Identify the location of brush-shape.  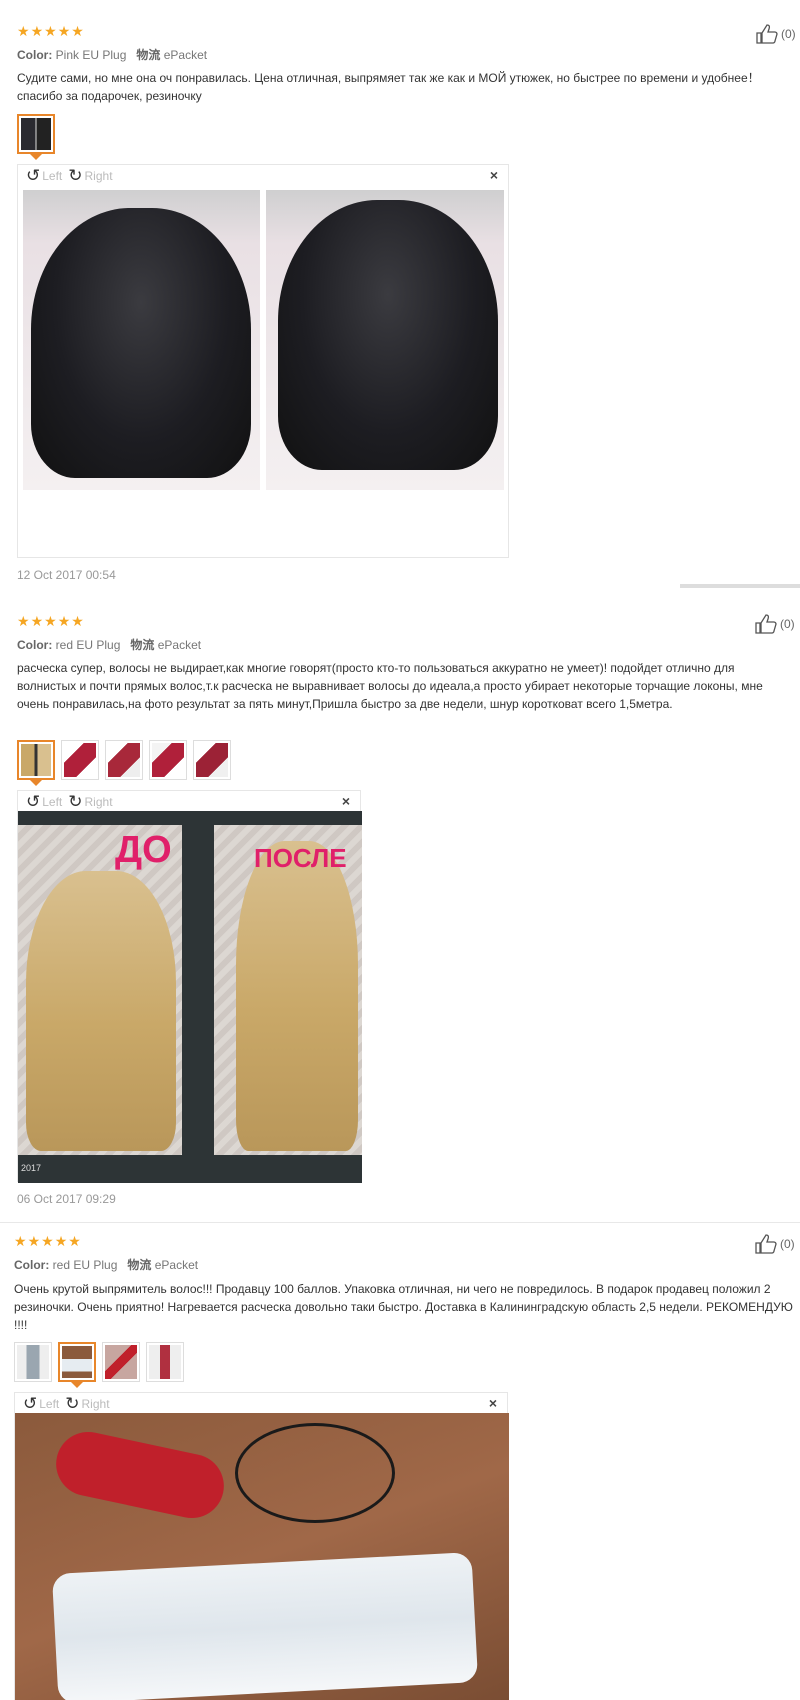
(140, 1475).